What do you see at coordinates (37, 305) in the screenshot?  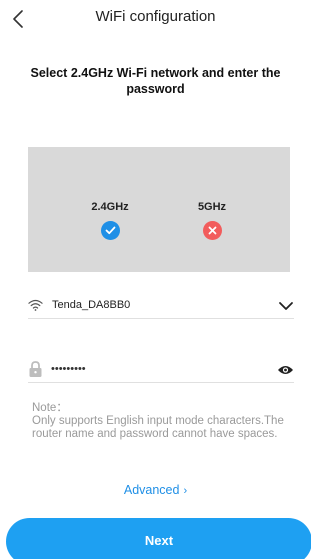 I see `wifi-icon` at bounding box center [37, 305].